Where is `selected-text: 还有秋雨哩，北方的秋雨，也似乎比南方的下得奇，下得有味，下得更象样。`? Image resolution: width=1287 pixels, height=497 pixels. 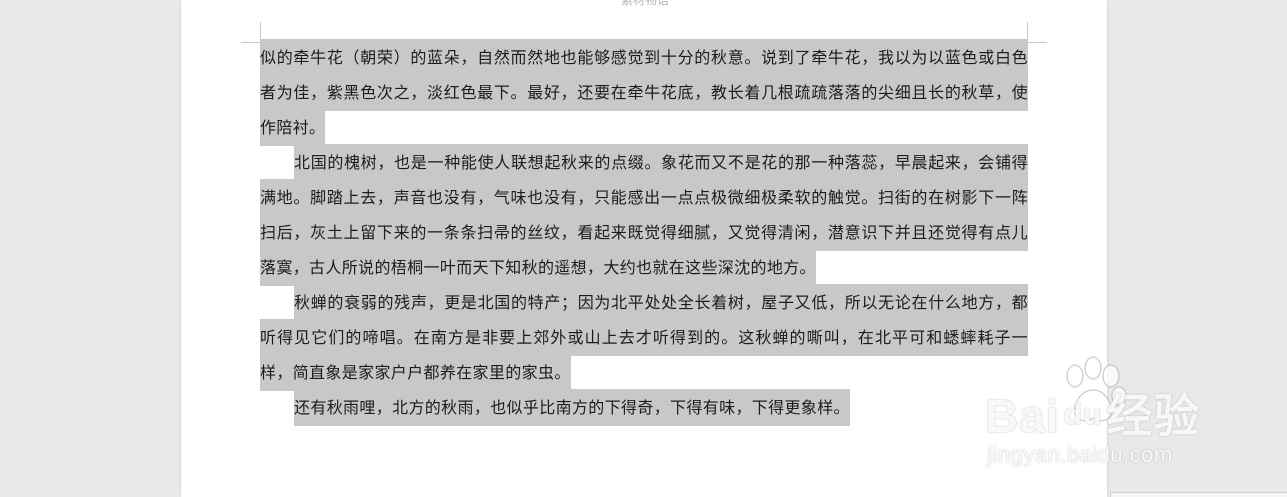 selected-text: 还有秋雨哩，北方的秋雨，也似乎比南方的下得奇，下得有味，下得更象样。 is located at coordinates (572, 407).